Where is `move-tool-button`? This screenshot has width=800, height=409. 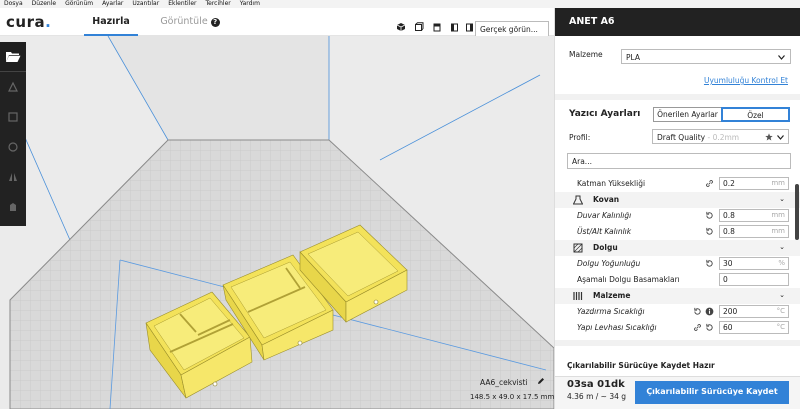
move-tool-button is located at coordinates (13, 87).